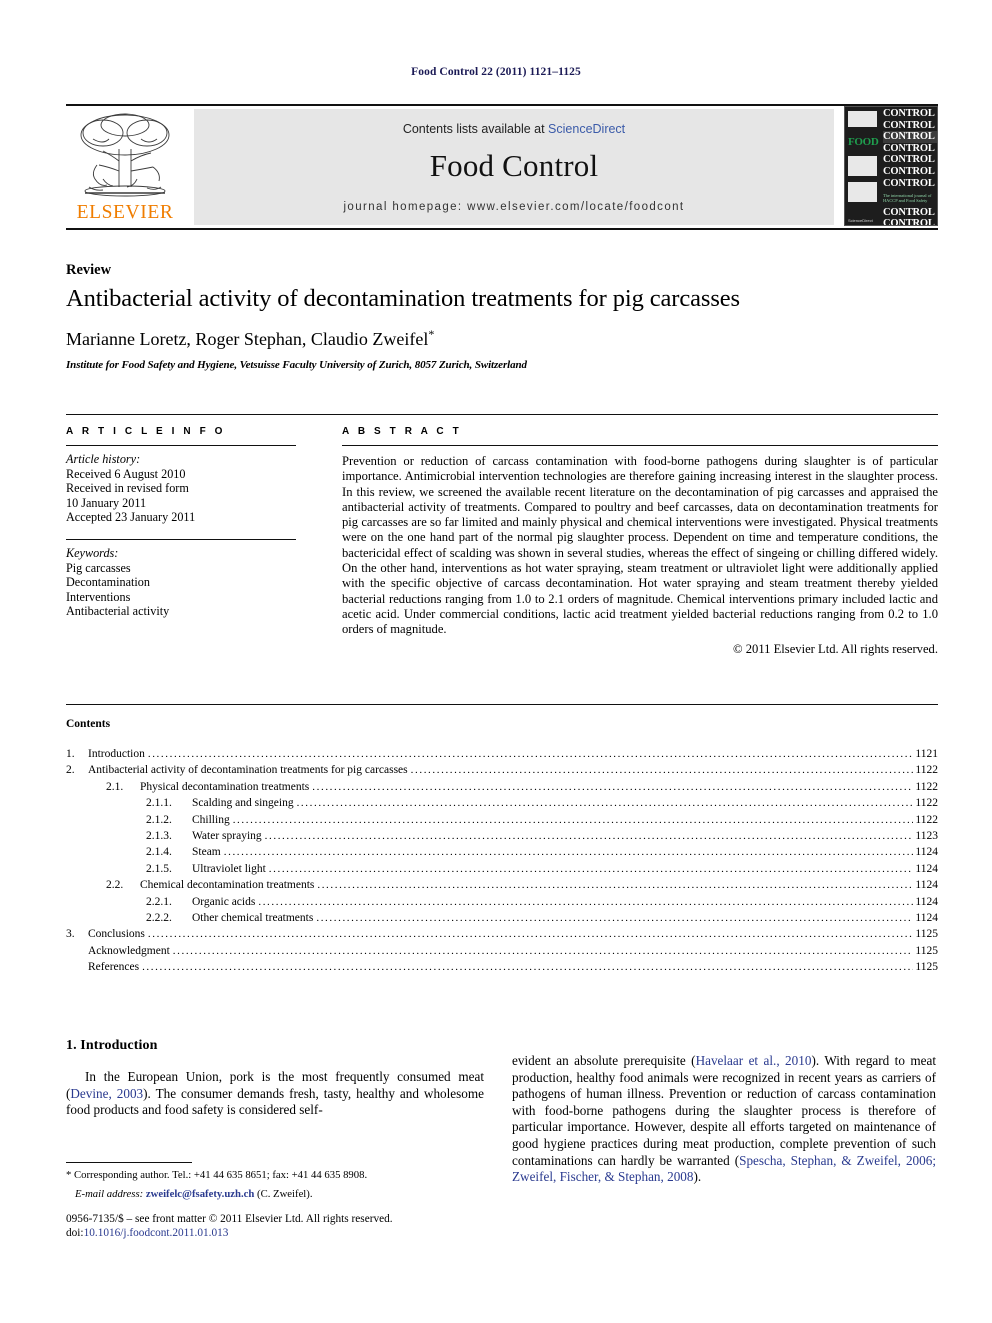 The height and width of the screenshot is (1323, 992). What do you see at coordinates (89, 270) in the screenshot?
I see `article-type-label: Review` at bounding box center [89, 270].